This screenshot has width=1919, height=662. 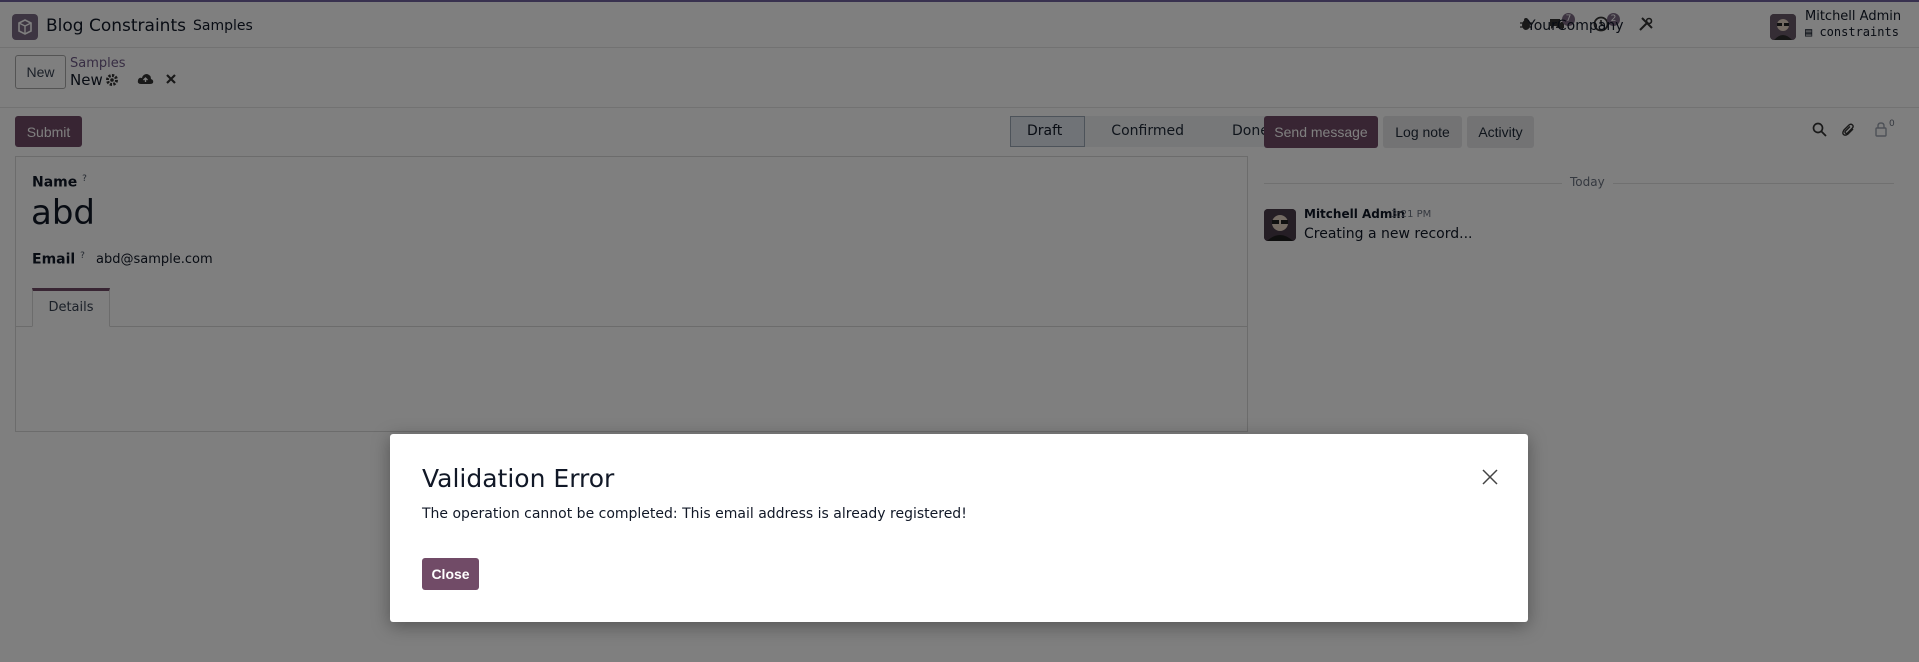 I want to click on close-button: Close, so click(x=450, y=574).